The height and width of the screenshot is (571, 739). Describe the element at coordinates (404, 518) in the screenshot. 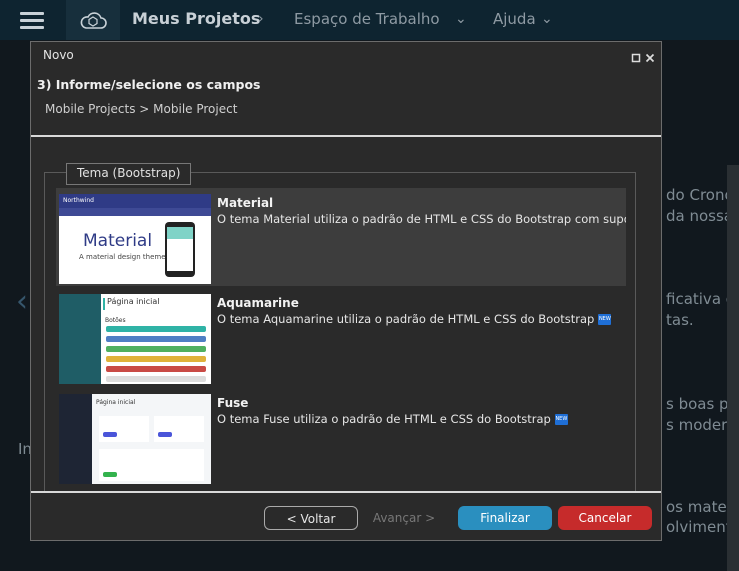

I see `next-button: Avançar >` at that location.